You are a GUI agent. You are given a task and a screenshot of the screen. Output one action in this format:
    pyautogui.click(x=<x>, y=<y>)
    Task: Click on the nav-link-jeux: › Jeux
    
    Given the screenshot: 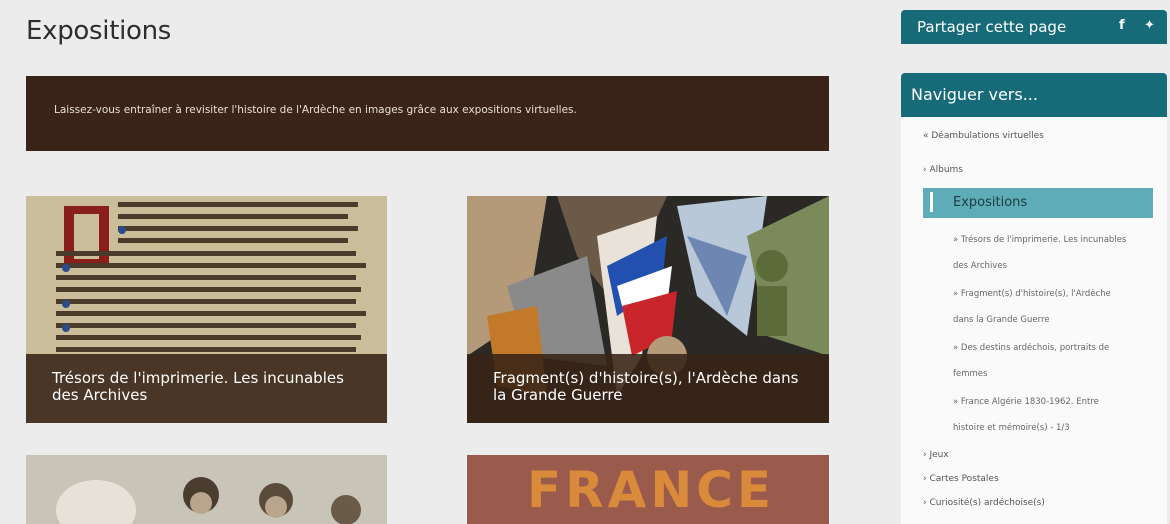 What is the action you would take?
    pyautogui.click(x=936, y=455)
    